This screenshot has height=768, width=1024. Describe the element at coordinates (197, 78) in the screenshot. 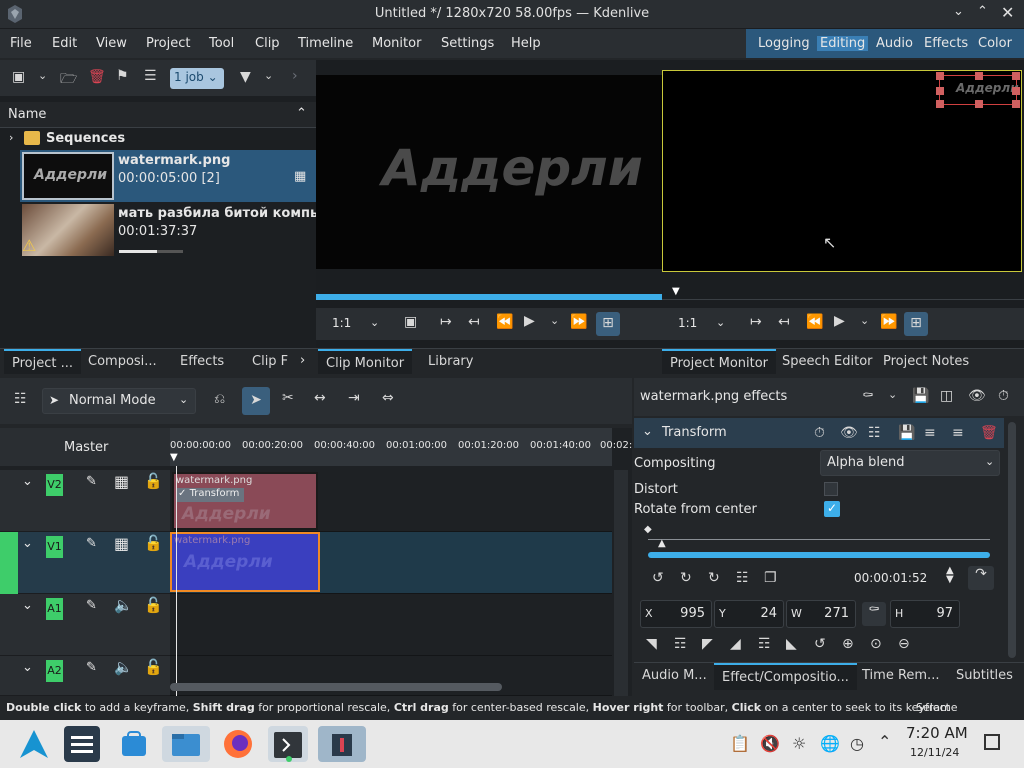

I see `job-dropdown: 1 job ⌄` at that location.